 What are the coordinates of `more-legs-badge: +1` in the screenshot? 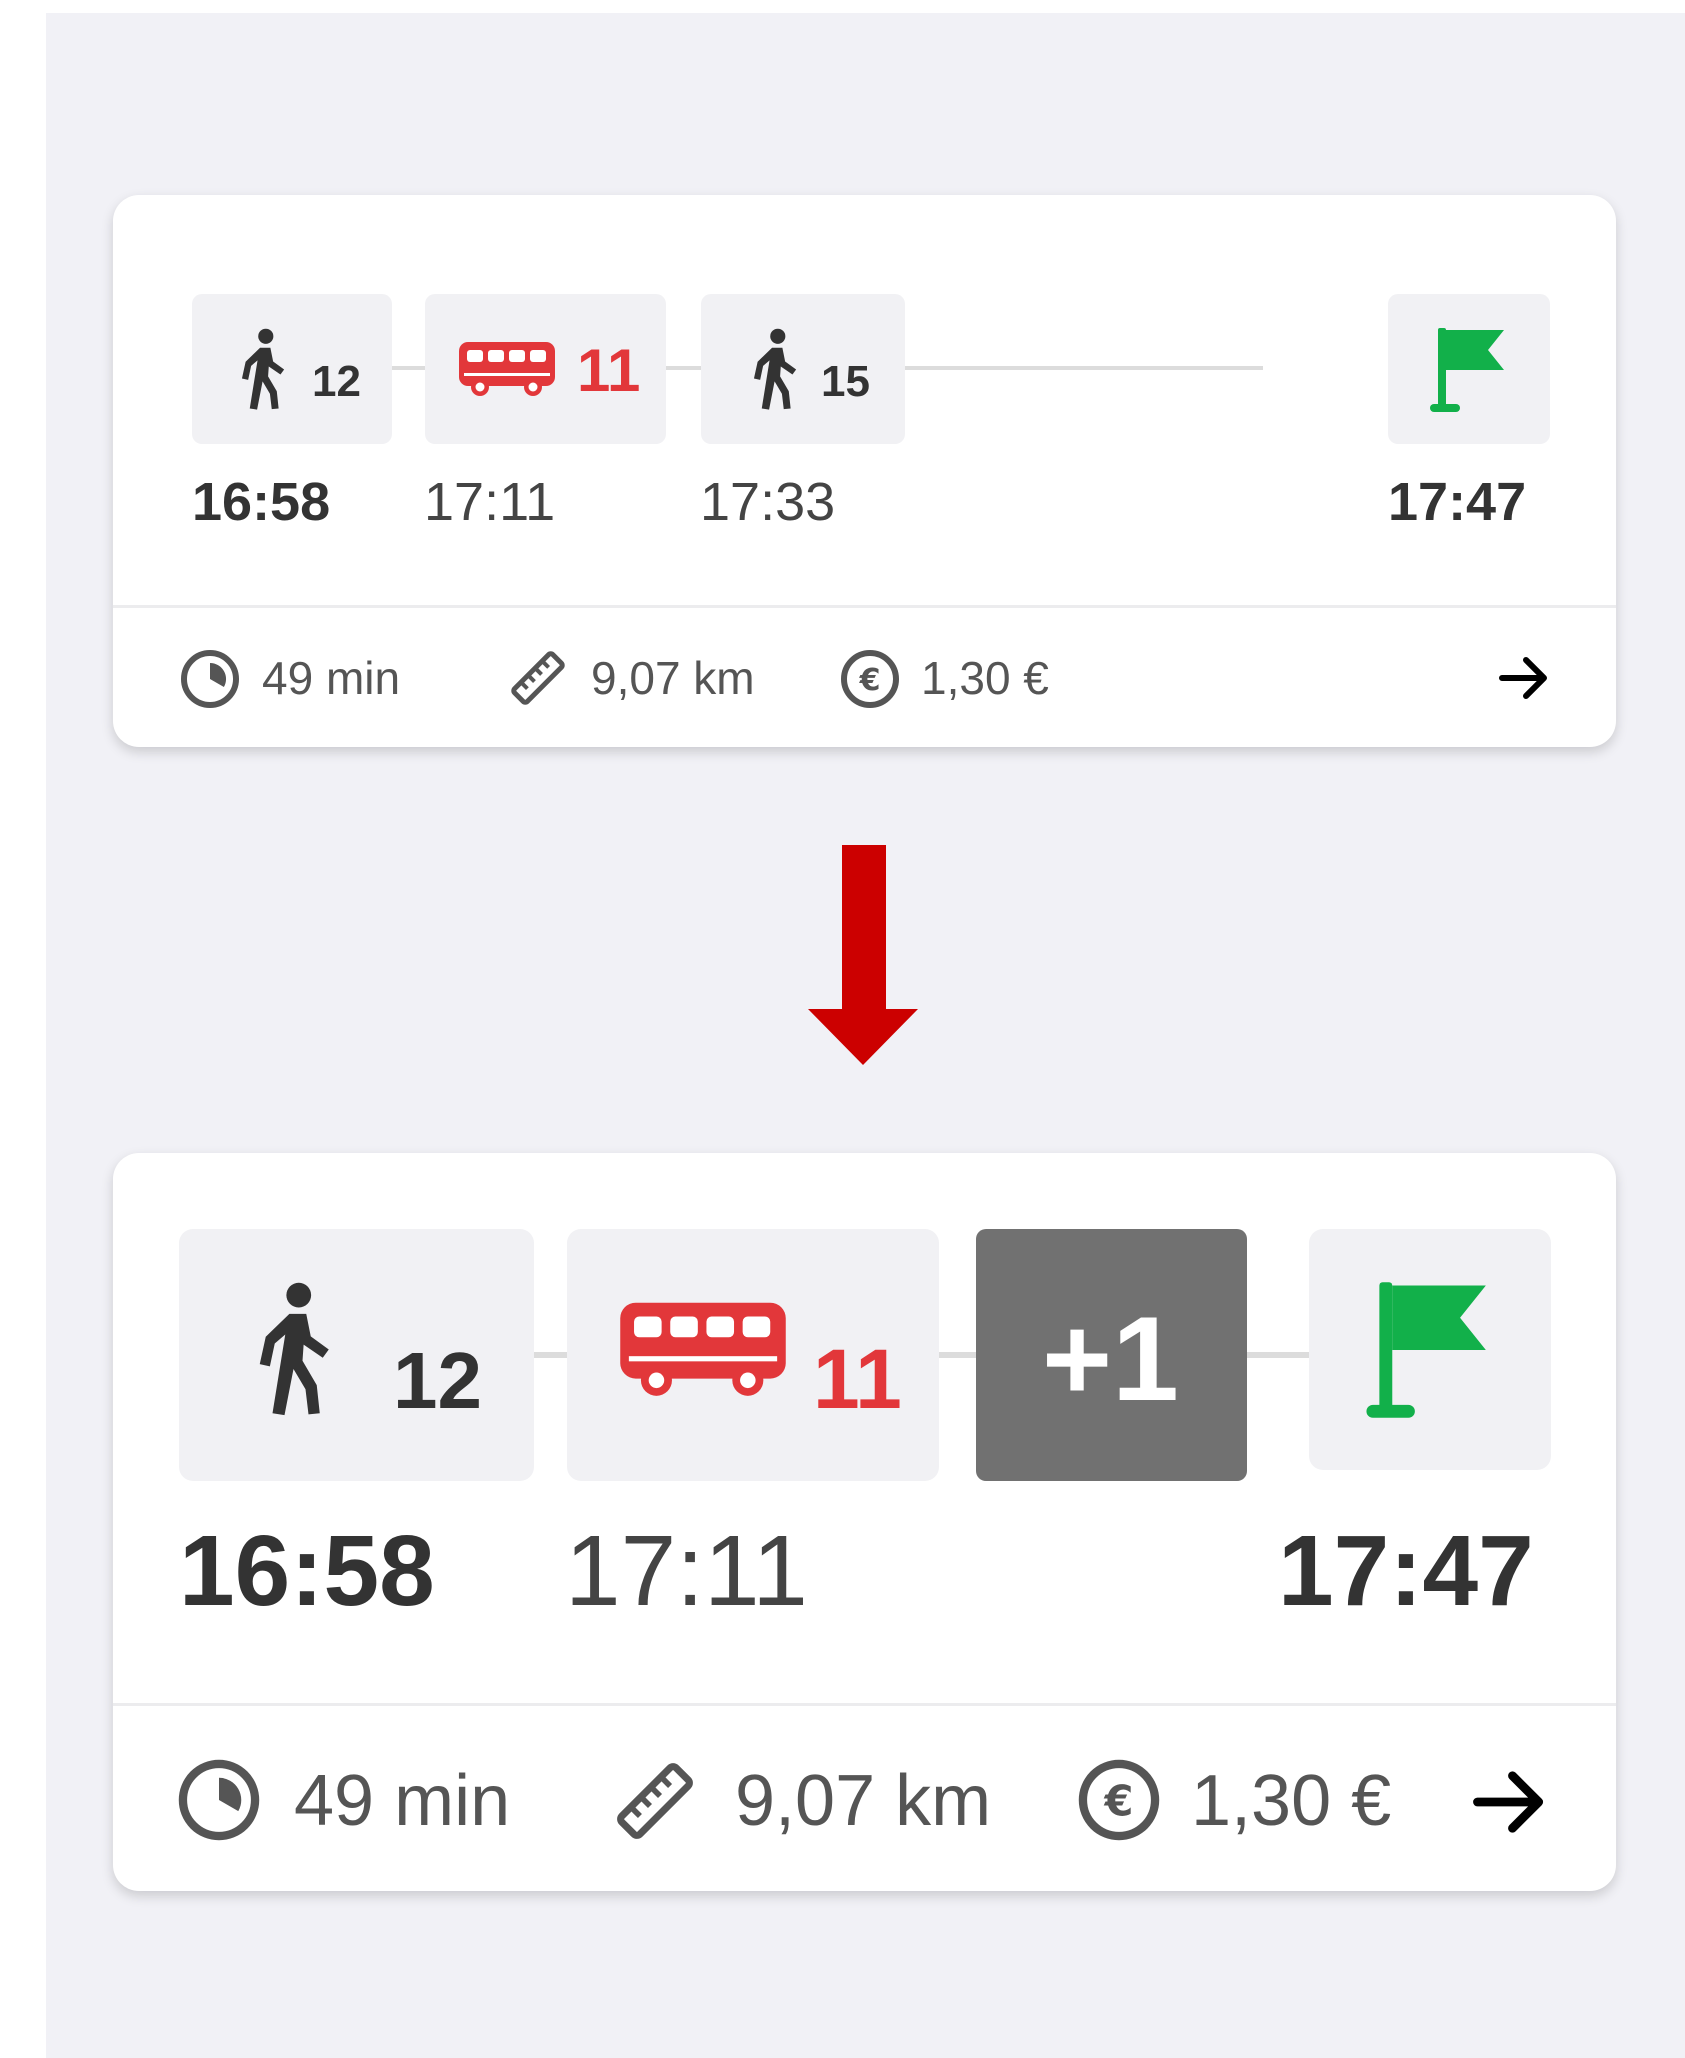 It's located at (1111, 1355).